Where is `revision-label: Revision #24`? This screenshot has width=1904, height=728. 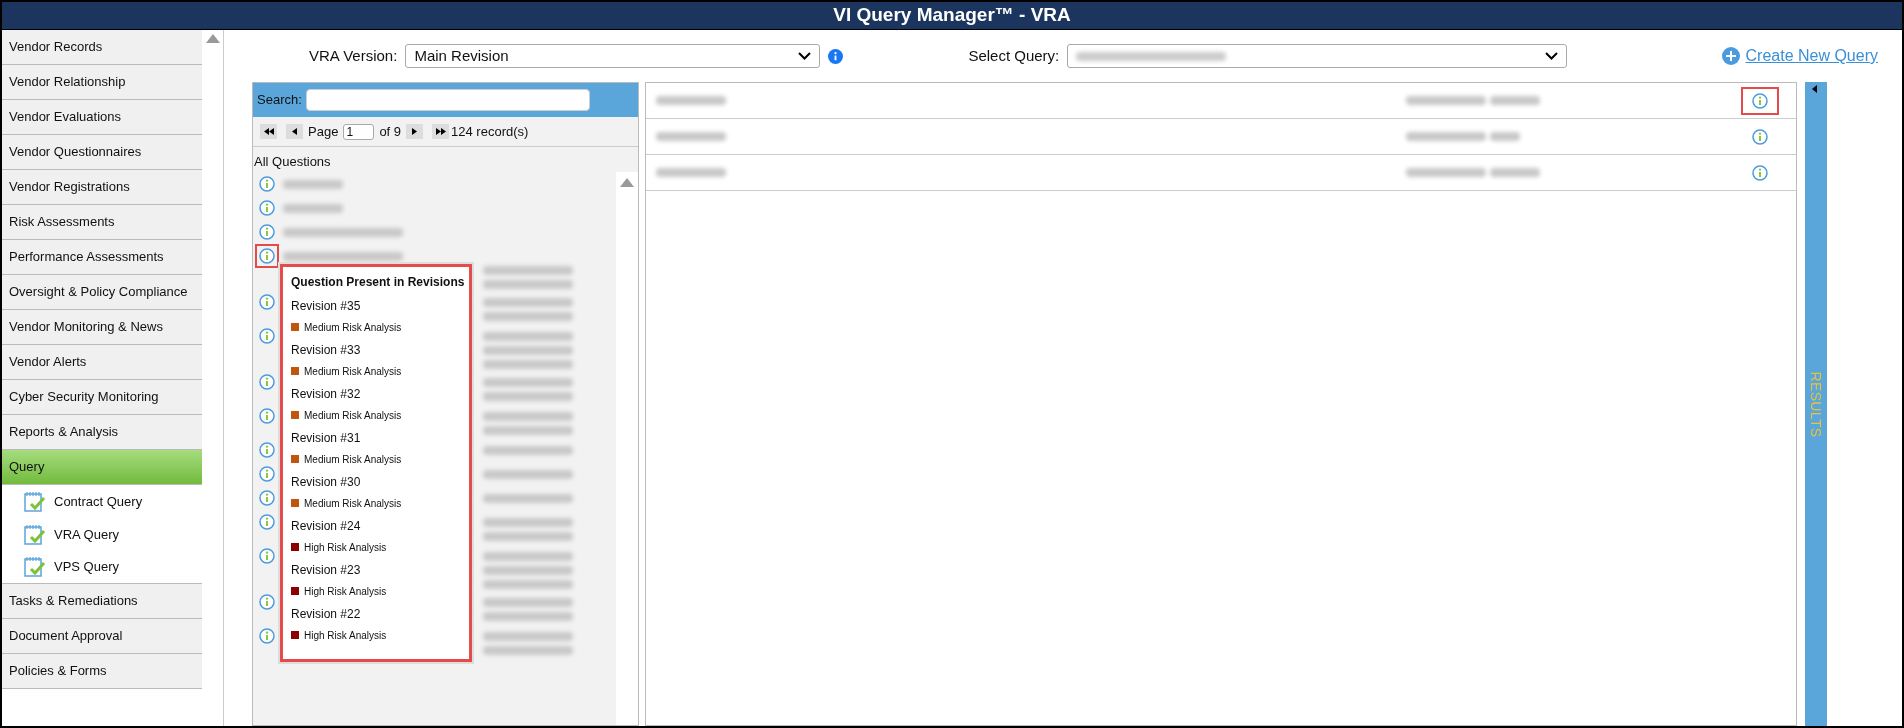 revision-label: Revision #24 is located at coordinates (326, 526).